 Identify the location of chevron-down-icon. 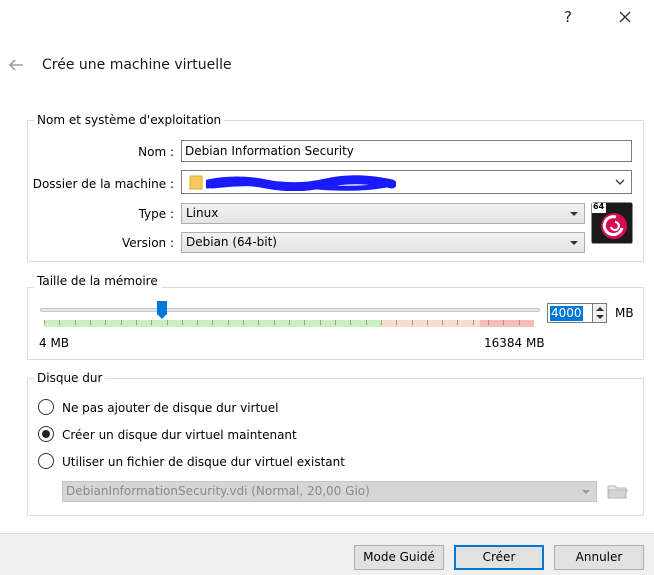
(620, 182).